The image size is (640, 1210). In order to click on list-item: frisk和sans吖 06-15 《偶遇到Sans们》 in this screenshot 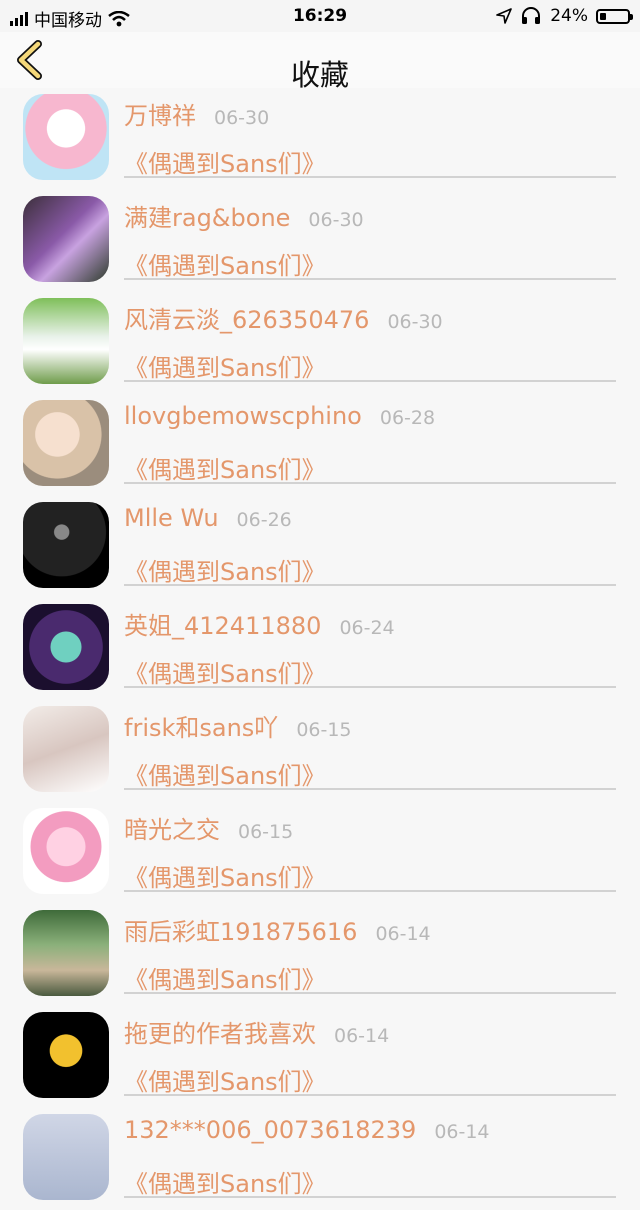, I will do `click(320, 751)`.